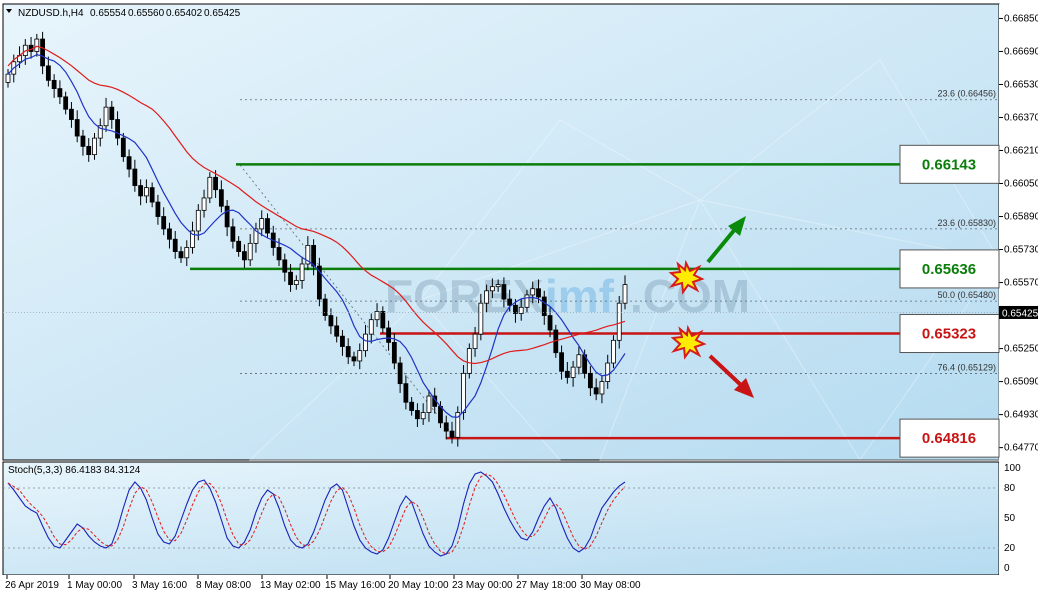  Describe the element at coordinates (222, 13) in the screenshot. I see `ohlc-close: 0.65425` at that location.